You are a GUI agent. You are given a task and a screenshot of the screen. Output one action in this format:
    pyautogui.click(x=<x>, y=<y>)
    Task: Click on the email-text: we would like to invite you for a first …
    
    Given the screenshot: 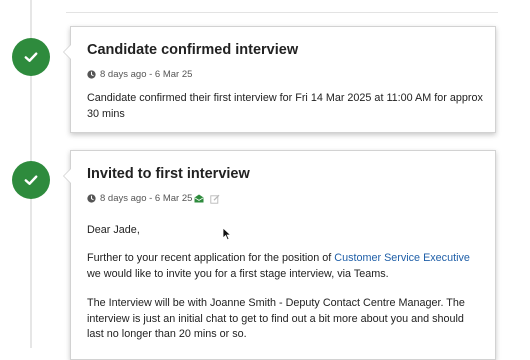 What is the action you would take?
    pyautogui.click(x=238, y=273)
    